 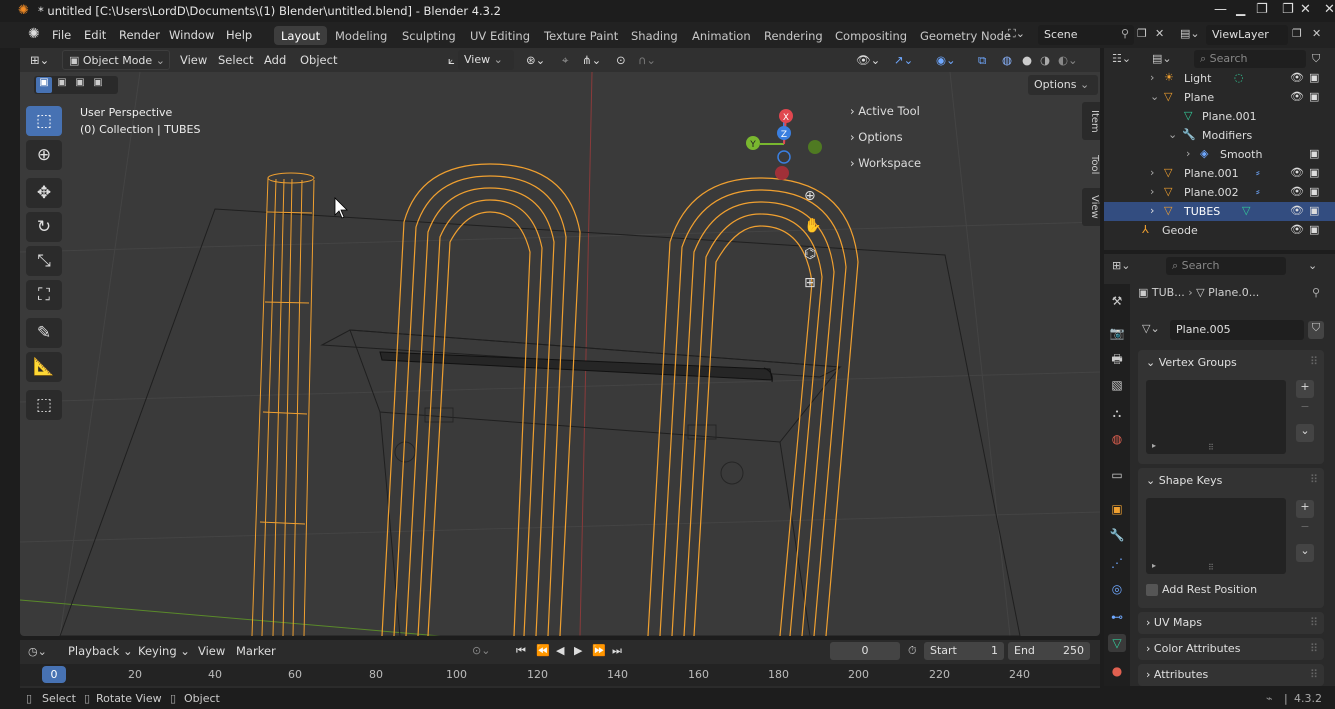 I want to click on outliner-editor-icon: ☷⌄, so click(x=1121, y=58).